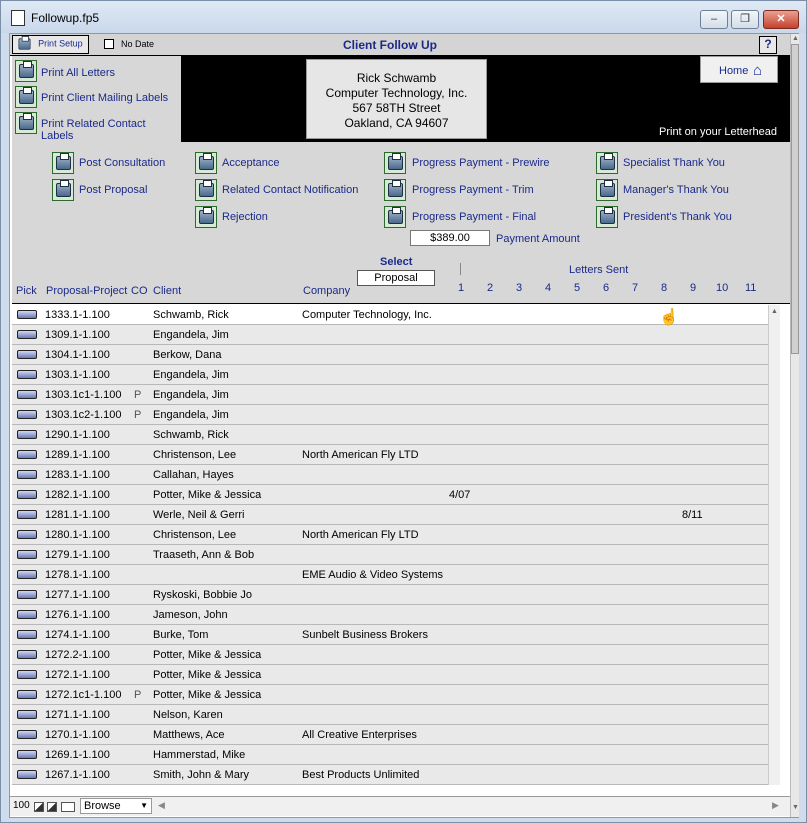 This screenshot has height=823, width=807. What do you see at coordinates (390, 555) in the screenshot?
I see `table-row: 1279.1-1.100 Traaseth, Ann & Bob` at bounding box center [390, 555].